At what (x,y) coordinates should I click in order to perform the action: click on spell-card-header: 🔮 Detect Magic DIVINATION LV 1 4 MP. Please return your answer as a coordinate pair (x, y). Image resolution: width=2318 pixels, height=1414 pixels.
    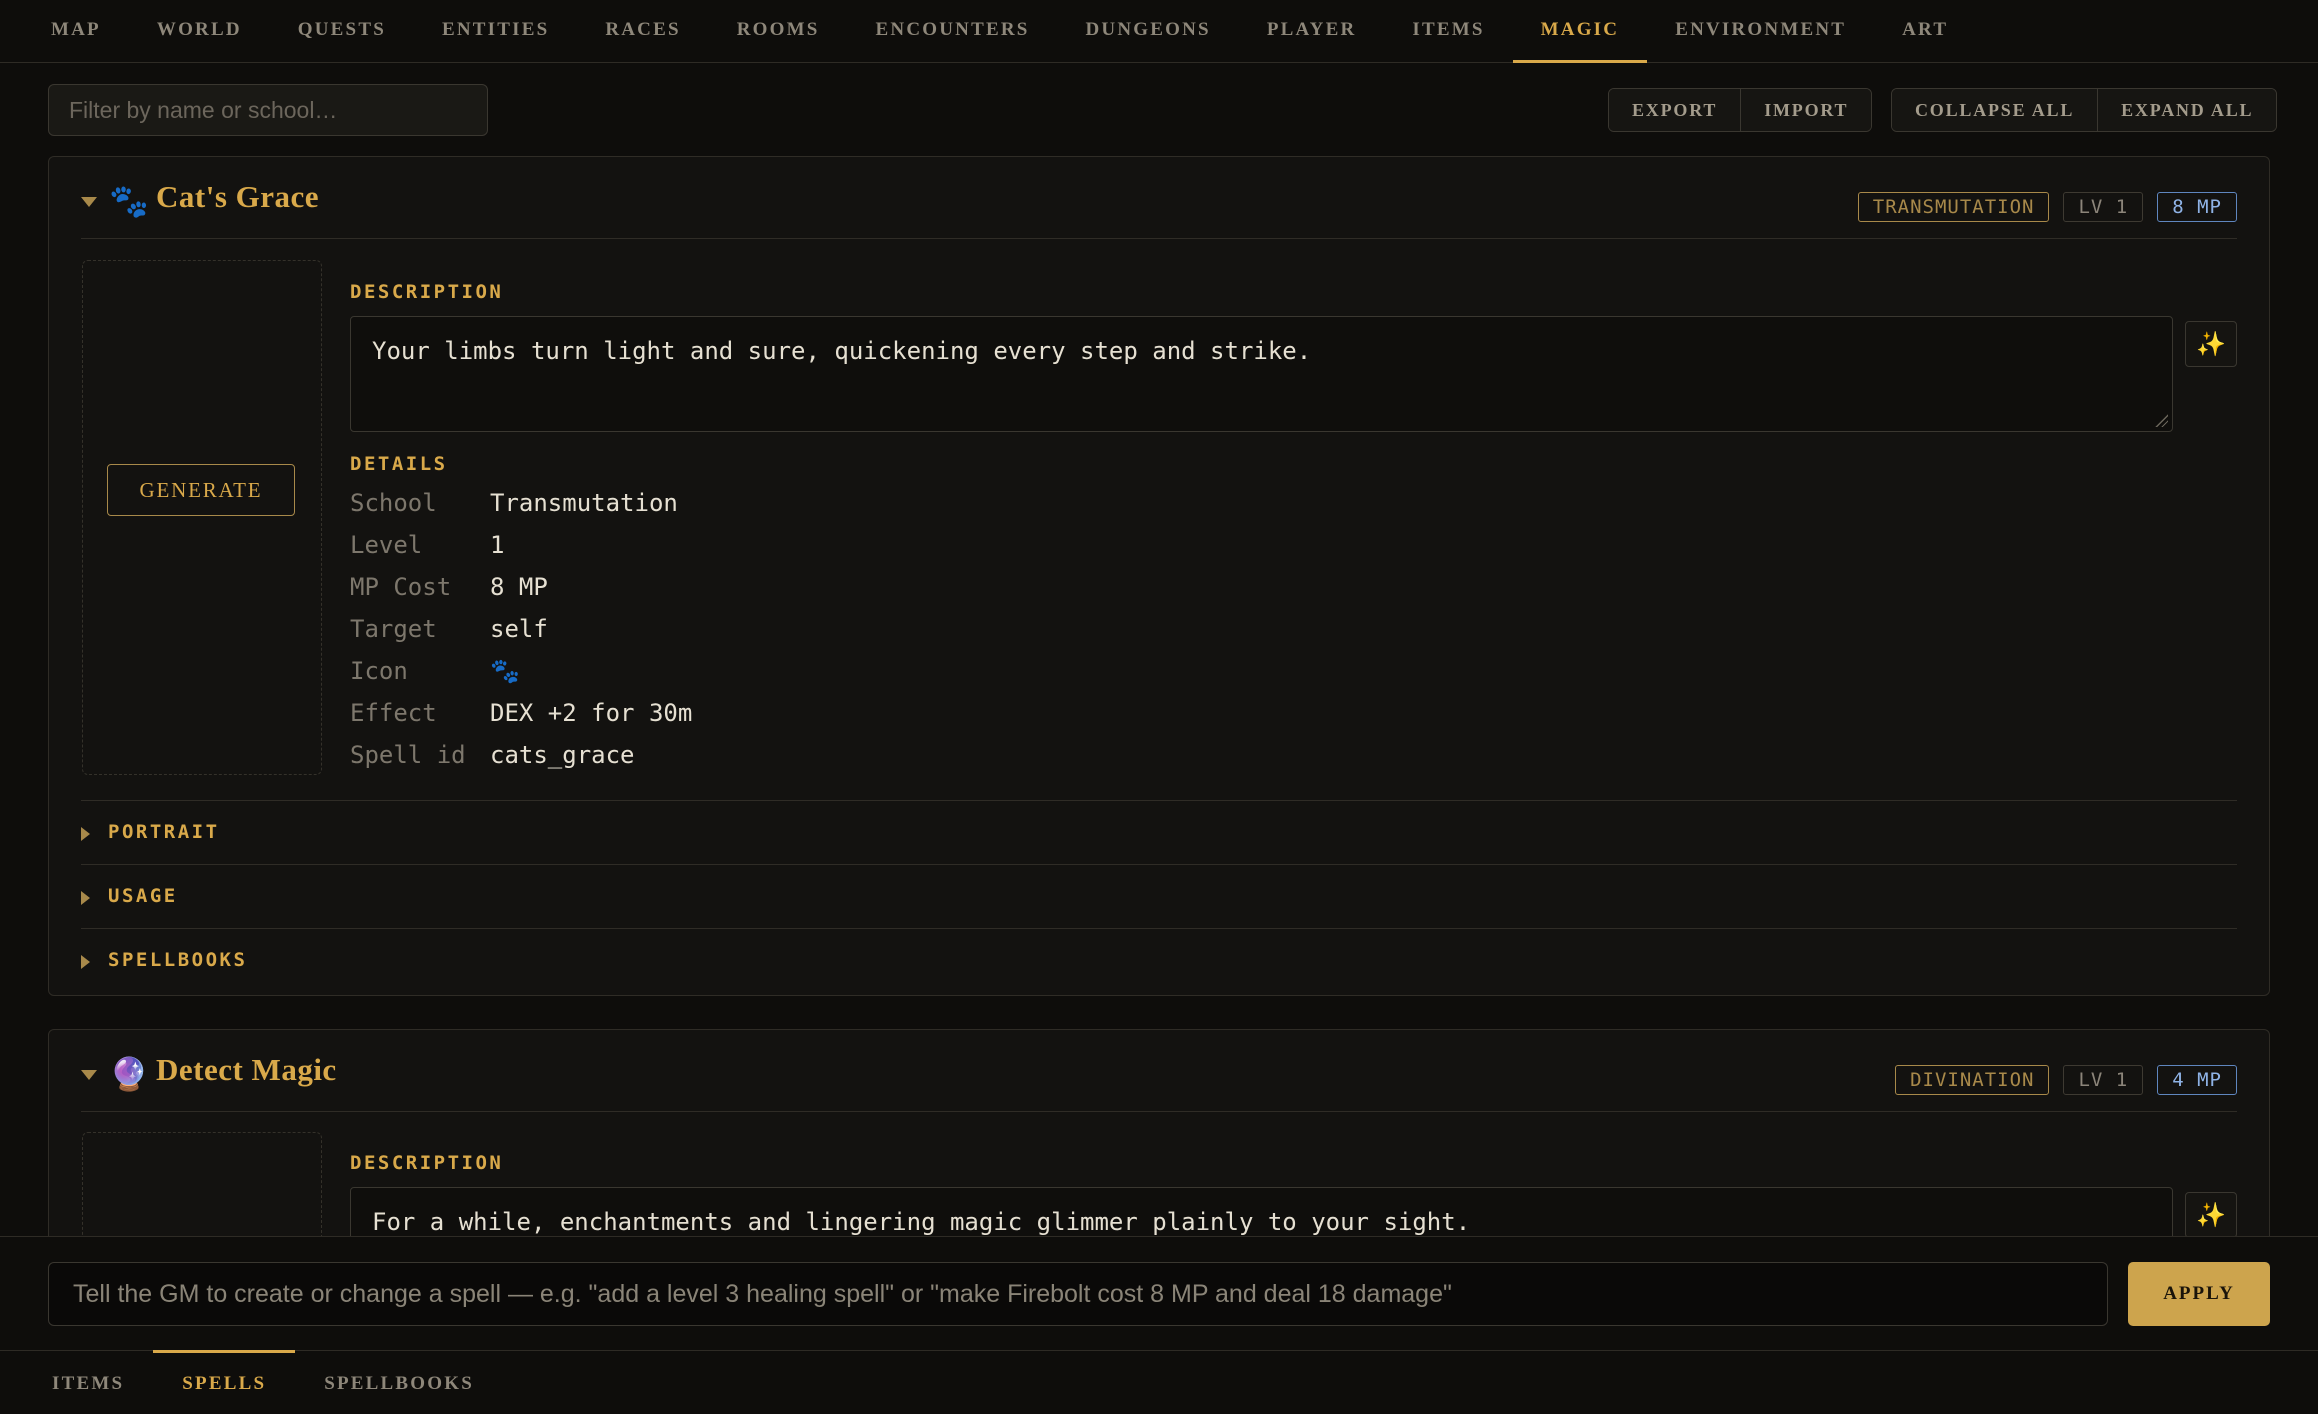
    Looking at the image, I should click on (1159, 1071).